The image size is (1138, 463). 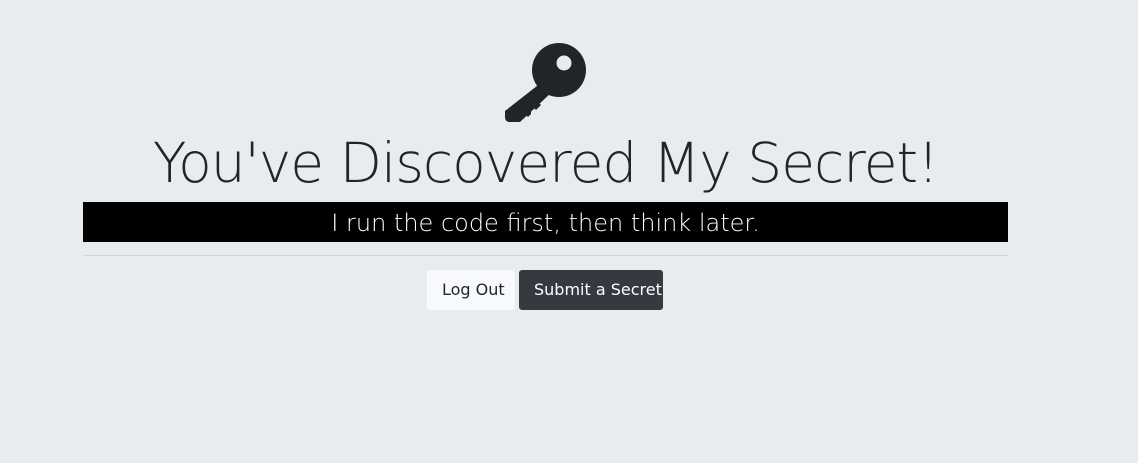 I want to click on page-title: You've Discovered My Secret!, so click(x=545, y=163).